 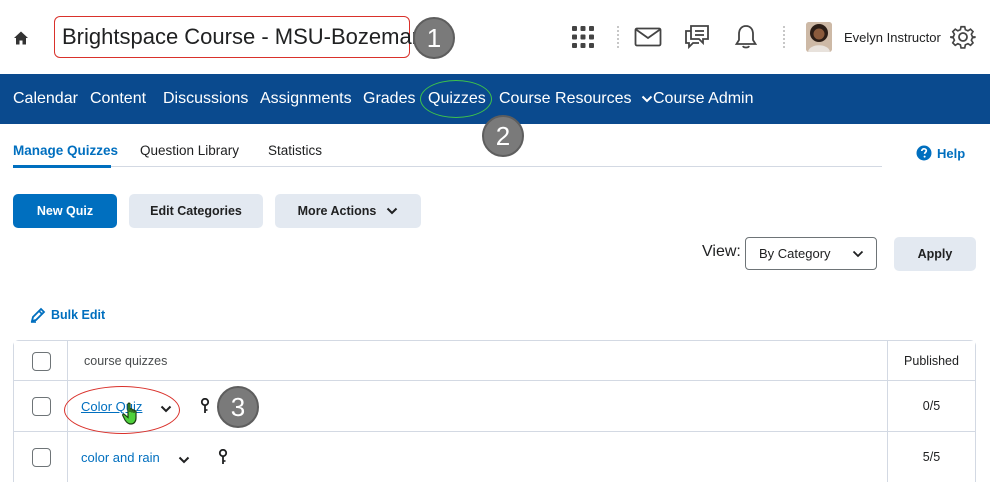 What do you see at coordinates (494, 361) in the screenshot?
I see `table-header-row: course quizzes Published` at bounding box center [494, 361].